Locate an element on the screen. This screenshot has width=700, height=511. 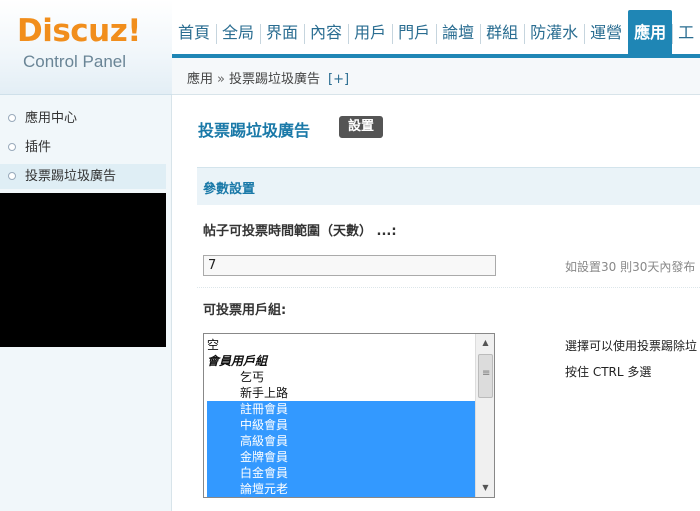
option-gold-member: 金牌會員 is located at coordinates (341, 457).